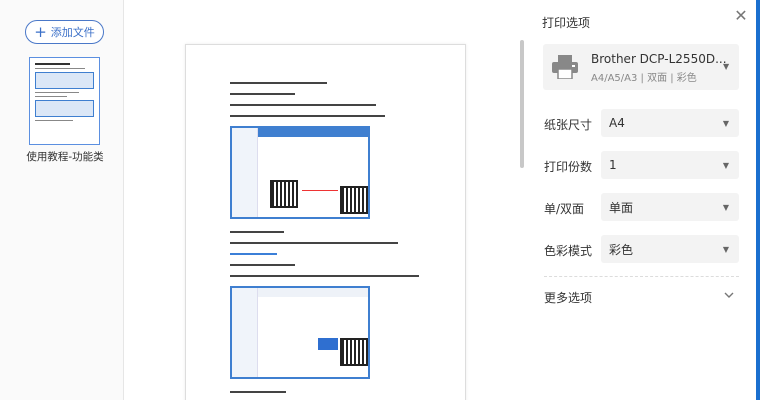 Image resolution: width=760 pixels, height=400 pixels. What do you see at coordinates (564, 209) in the screenshot?
I see `duplex-label: 单/双面` at bounding box center [564, 209].